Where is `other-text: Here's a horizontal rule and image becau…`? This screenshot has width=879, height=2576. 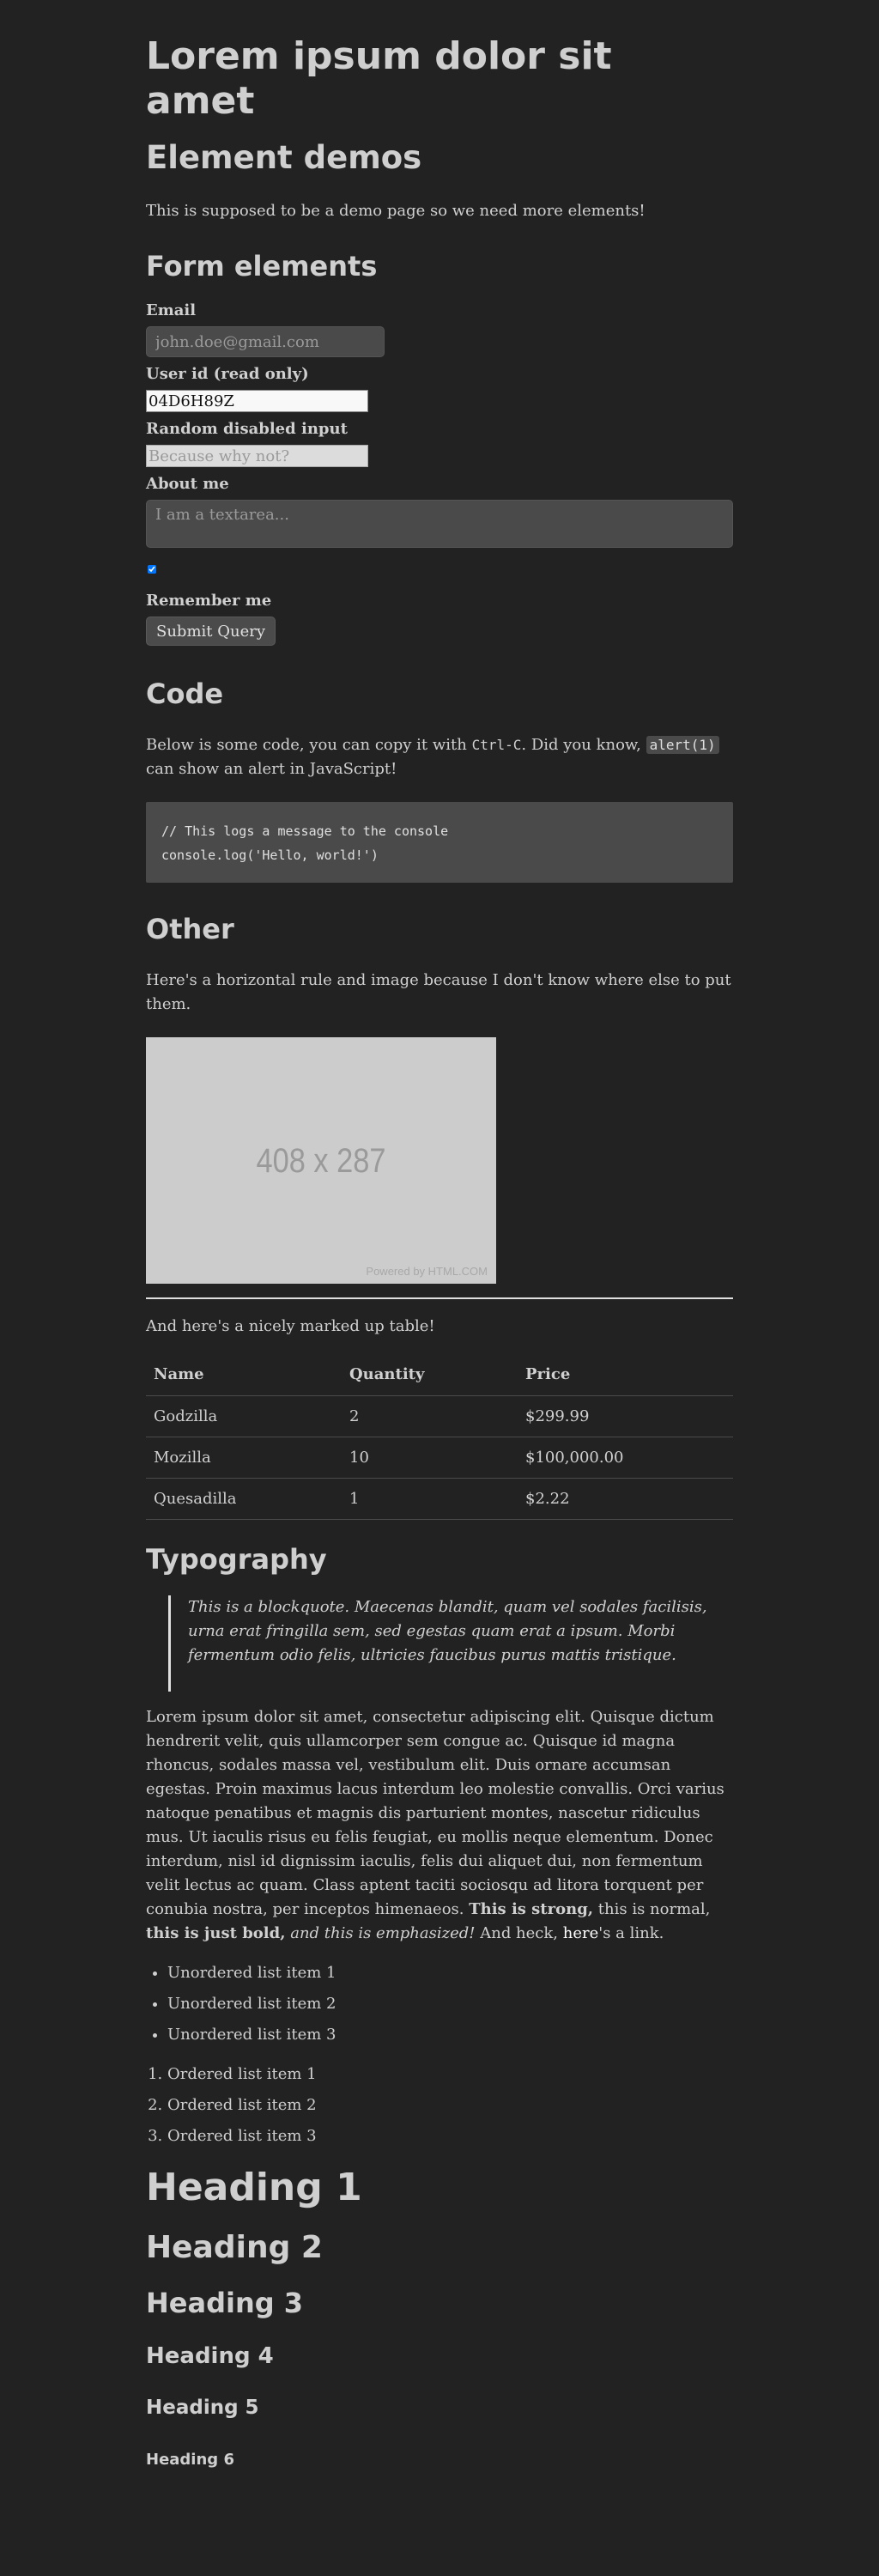 other-text: Here's a horizontal rule and image becau… is located at coordinates (438, 992).